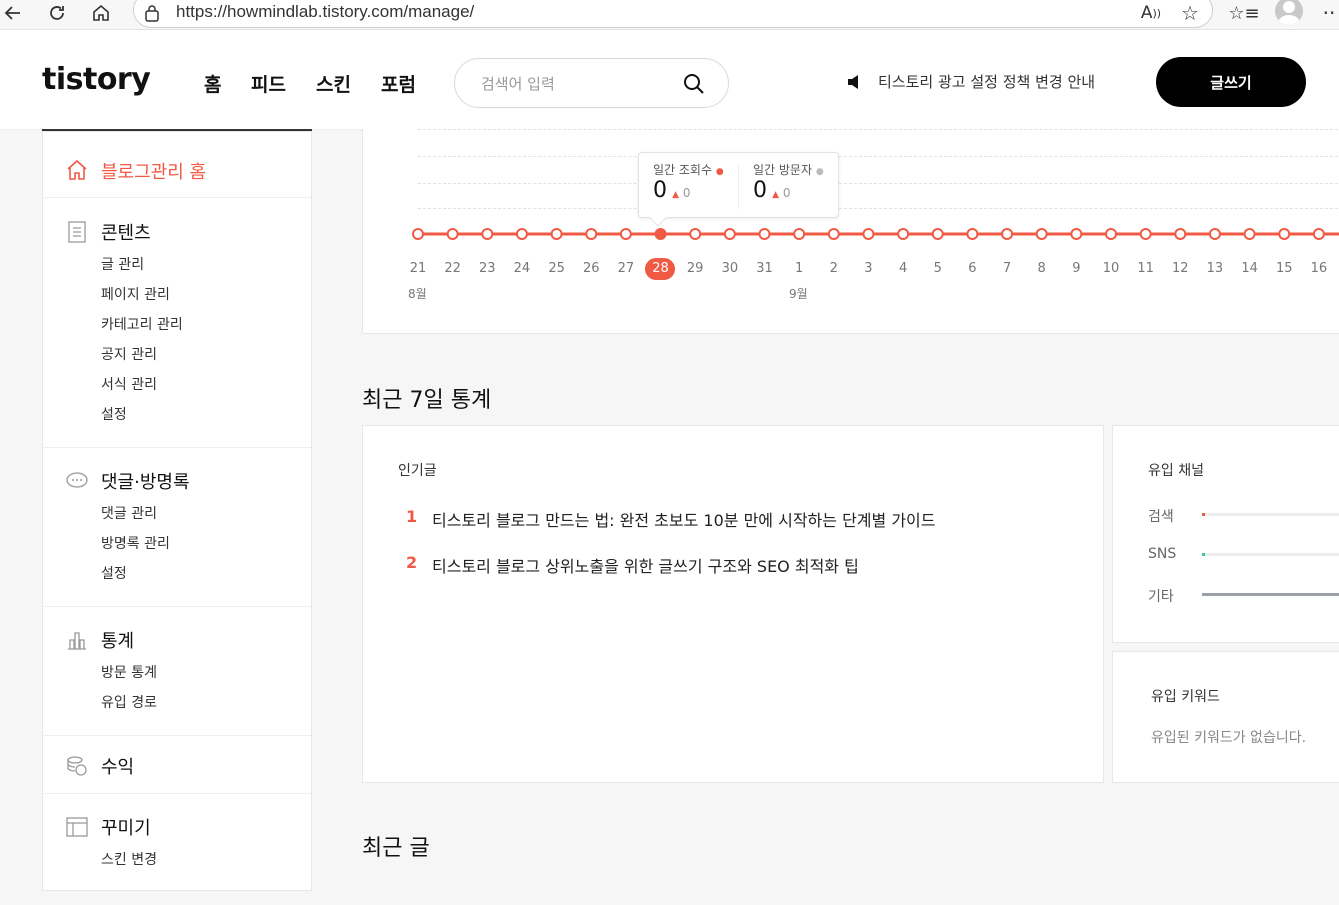 Image resolution: width=1339 pixels, height=905 pixels. I want to click on chart-tooltip: 일간 조회수 ● 0 ▲ 0 일간 방문자 ● 0 ▲ 0, so click(738, 189).